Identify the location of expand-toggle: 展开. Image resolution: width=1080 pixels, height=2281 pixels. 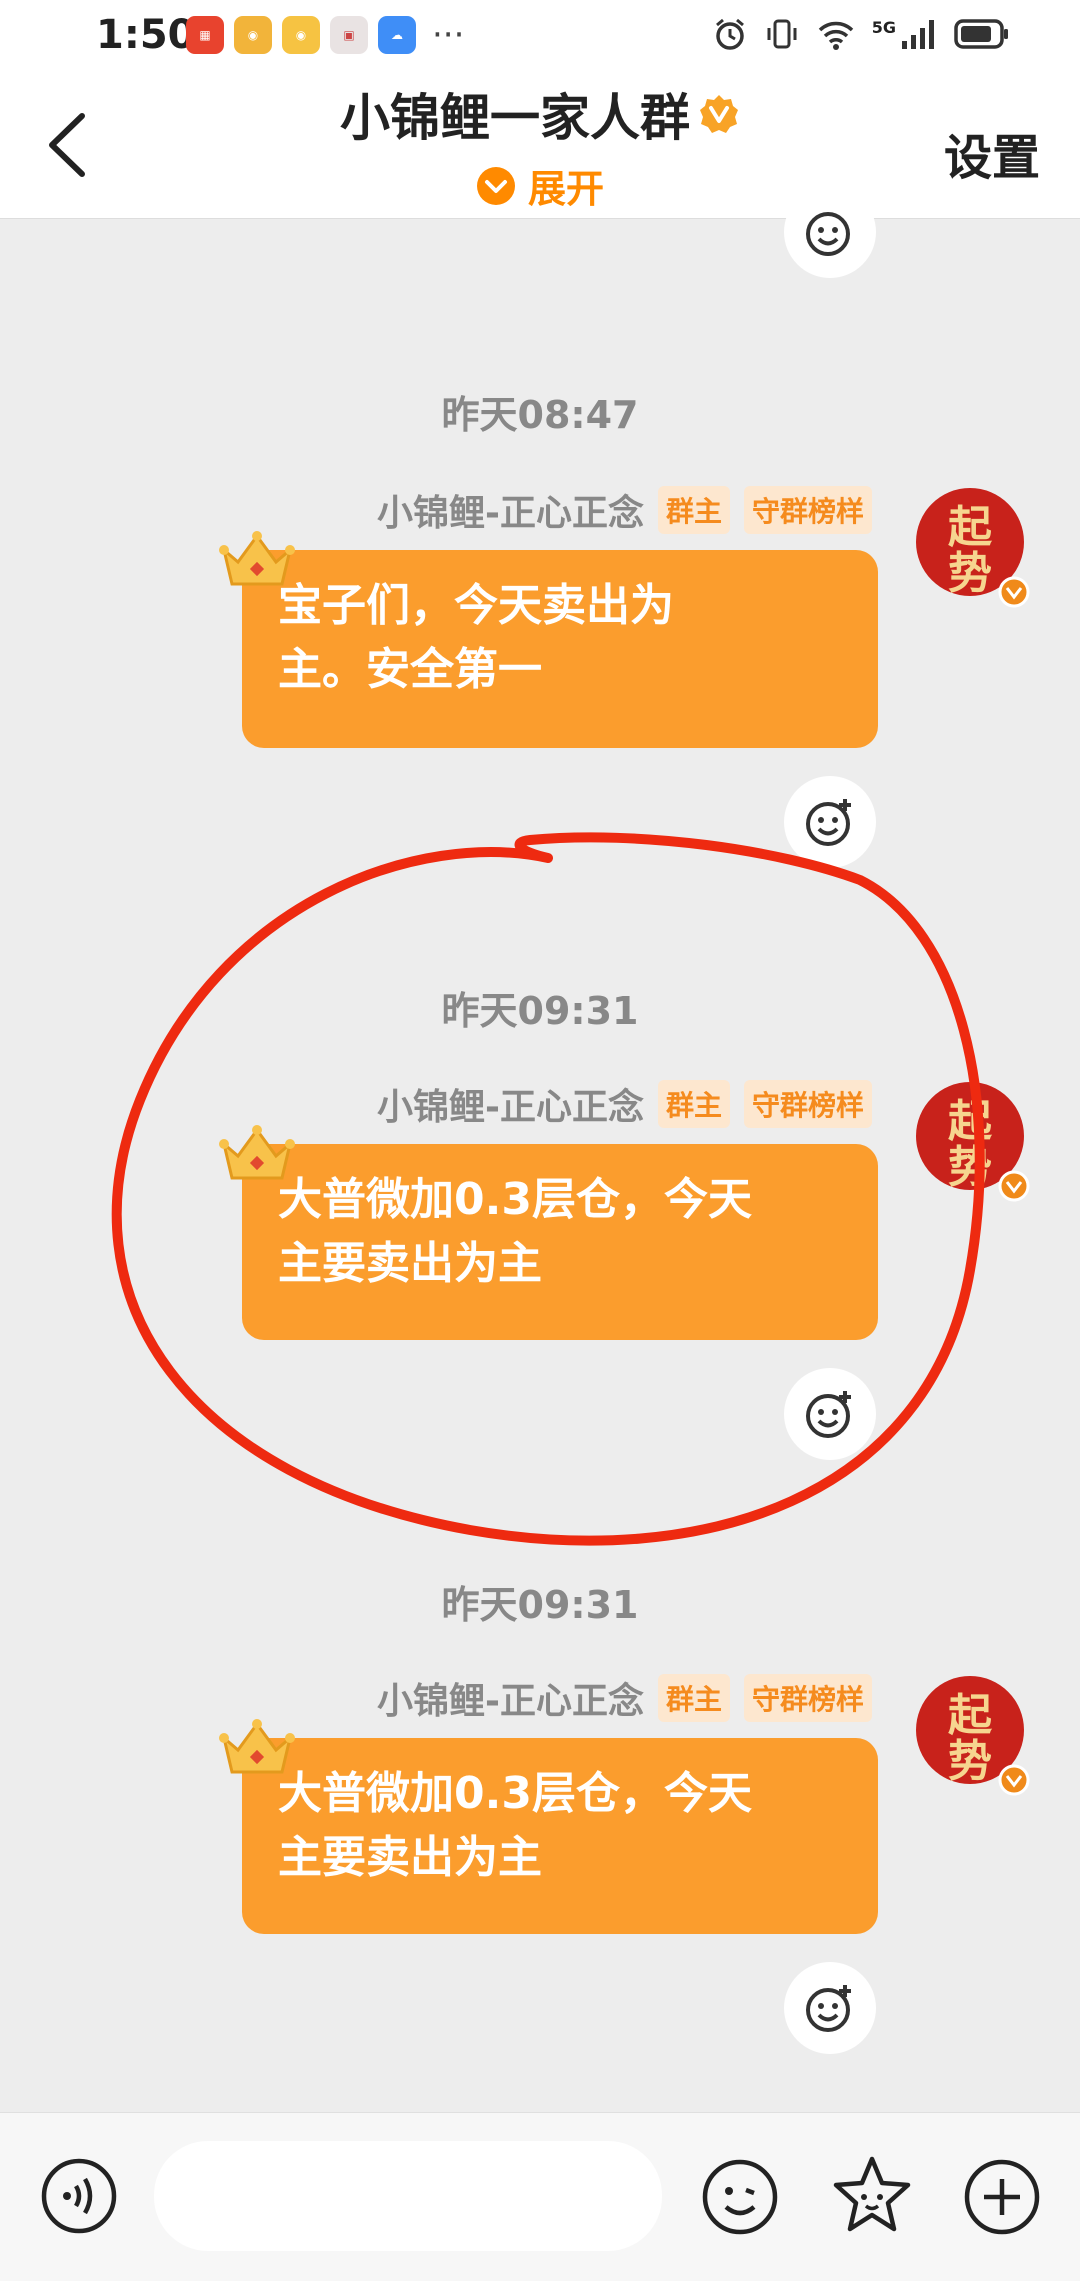
(540, 185).